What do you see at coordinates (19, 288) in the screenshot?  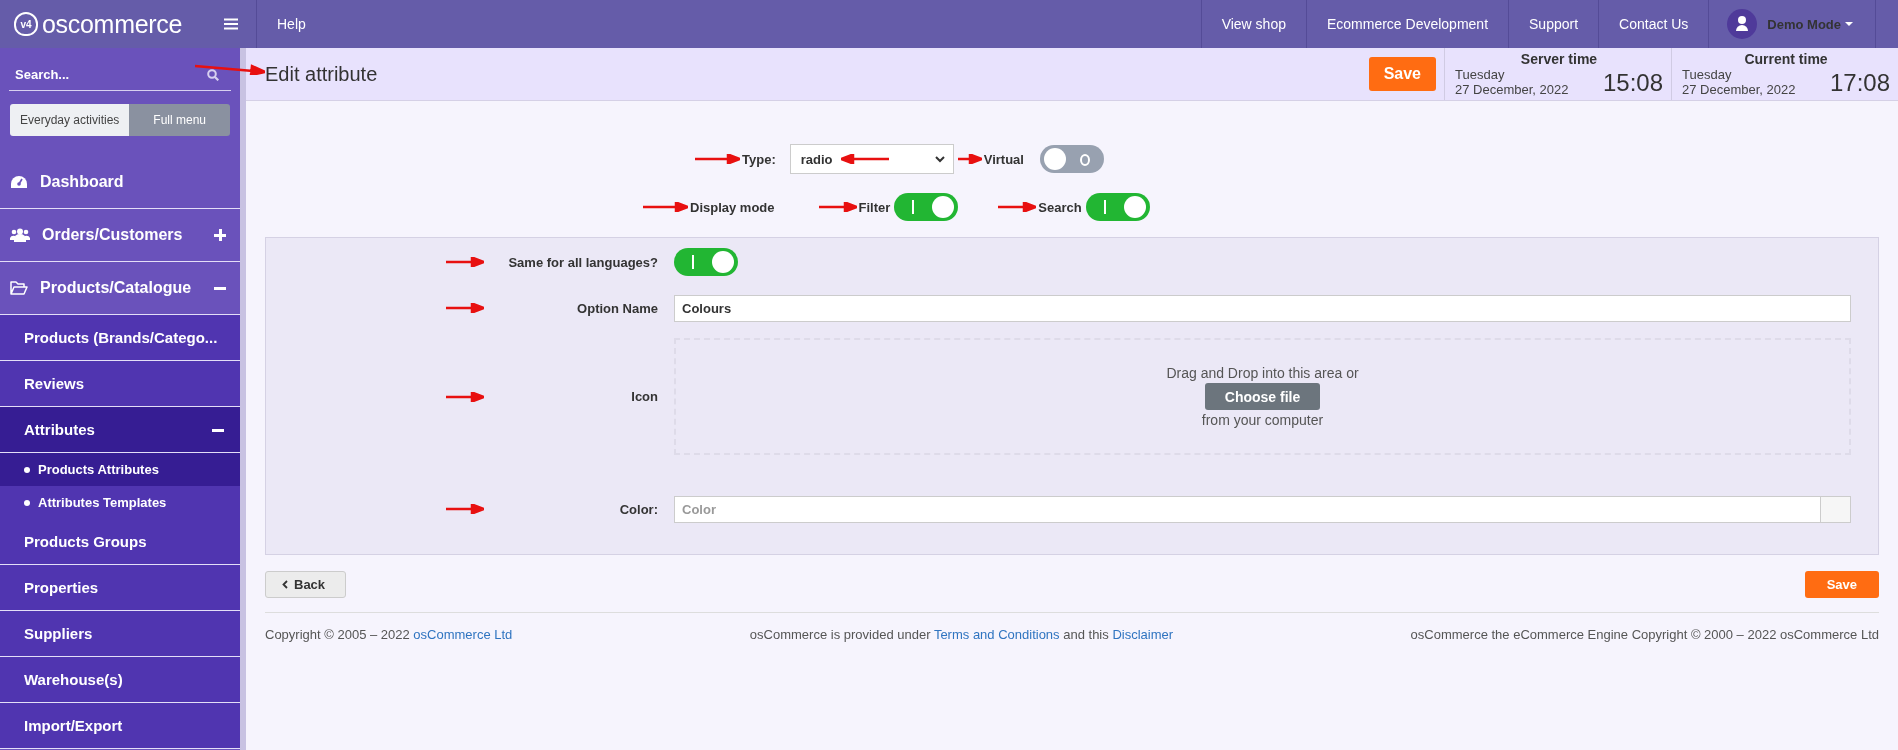 I see `folder-icon` at bounding box center [19, 288].